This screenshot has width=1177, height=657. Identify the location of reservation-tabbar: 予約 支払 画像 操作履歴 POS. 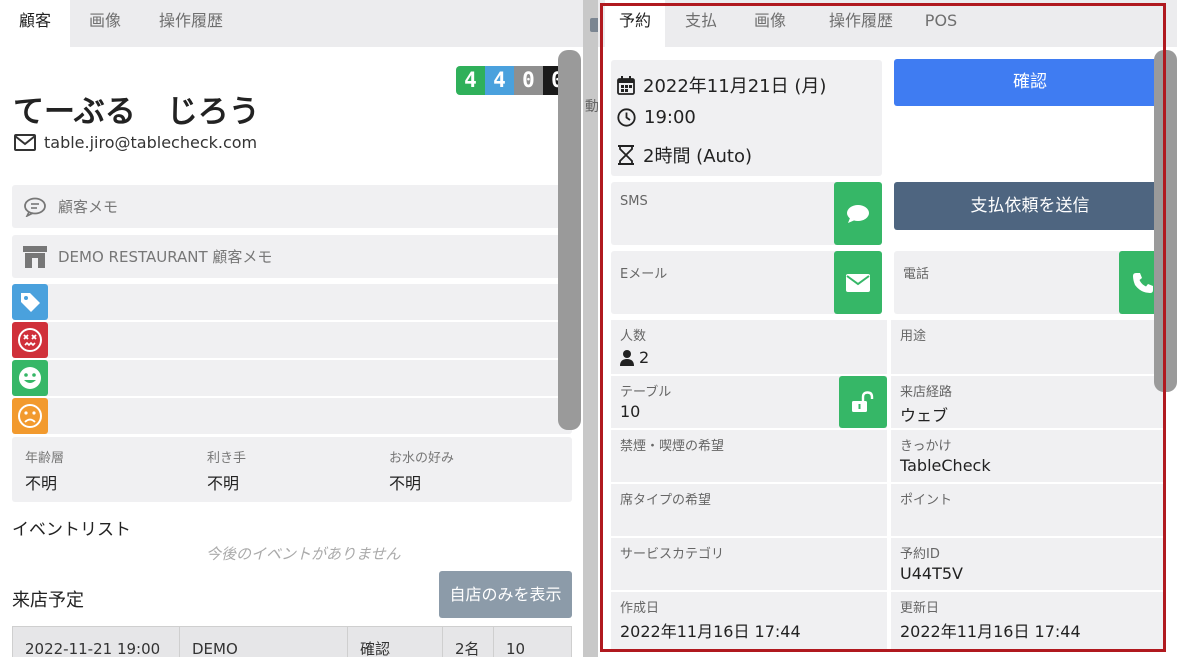
(887, 23).